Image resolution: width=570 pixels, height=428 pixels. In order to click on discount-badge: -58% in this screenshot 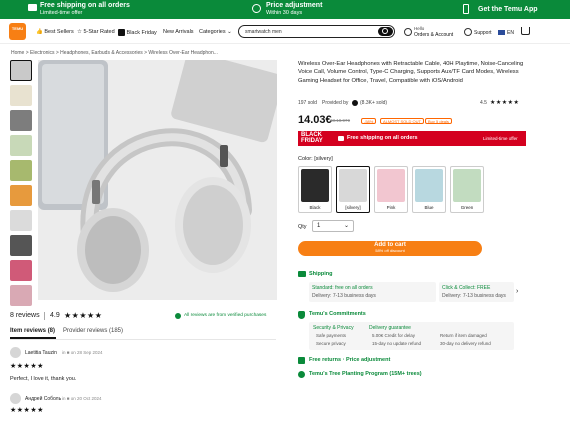, I will do `click(369, 121)`.